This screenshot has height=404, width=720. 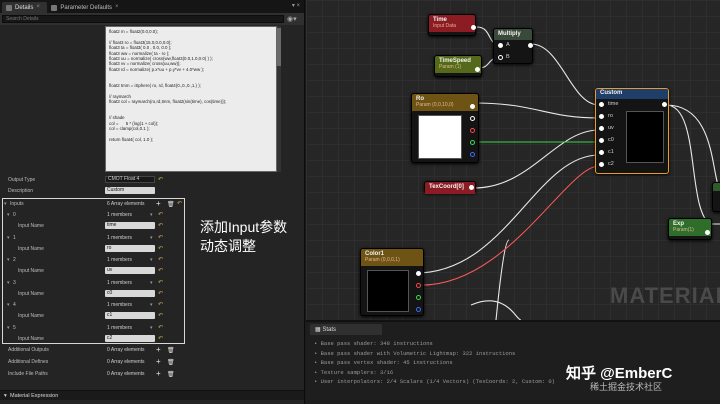 What do you see at coordinates (143, 19) in the screenshot?
I see `search-details-input` at bounding box center [143, 19].